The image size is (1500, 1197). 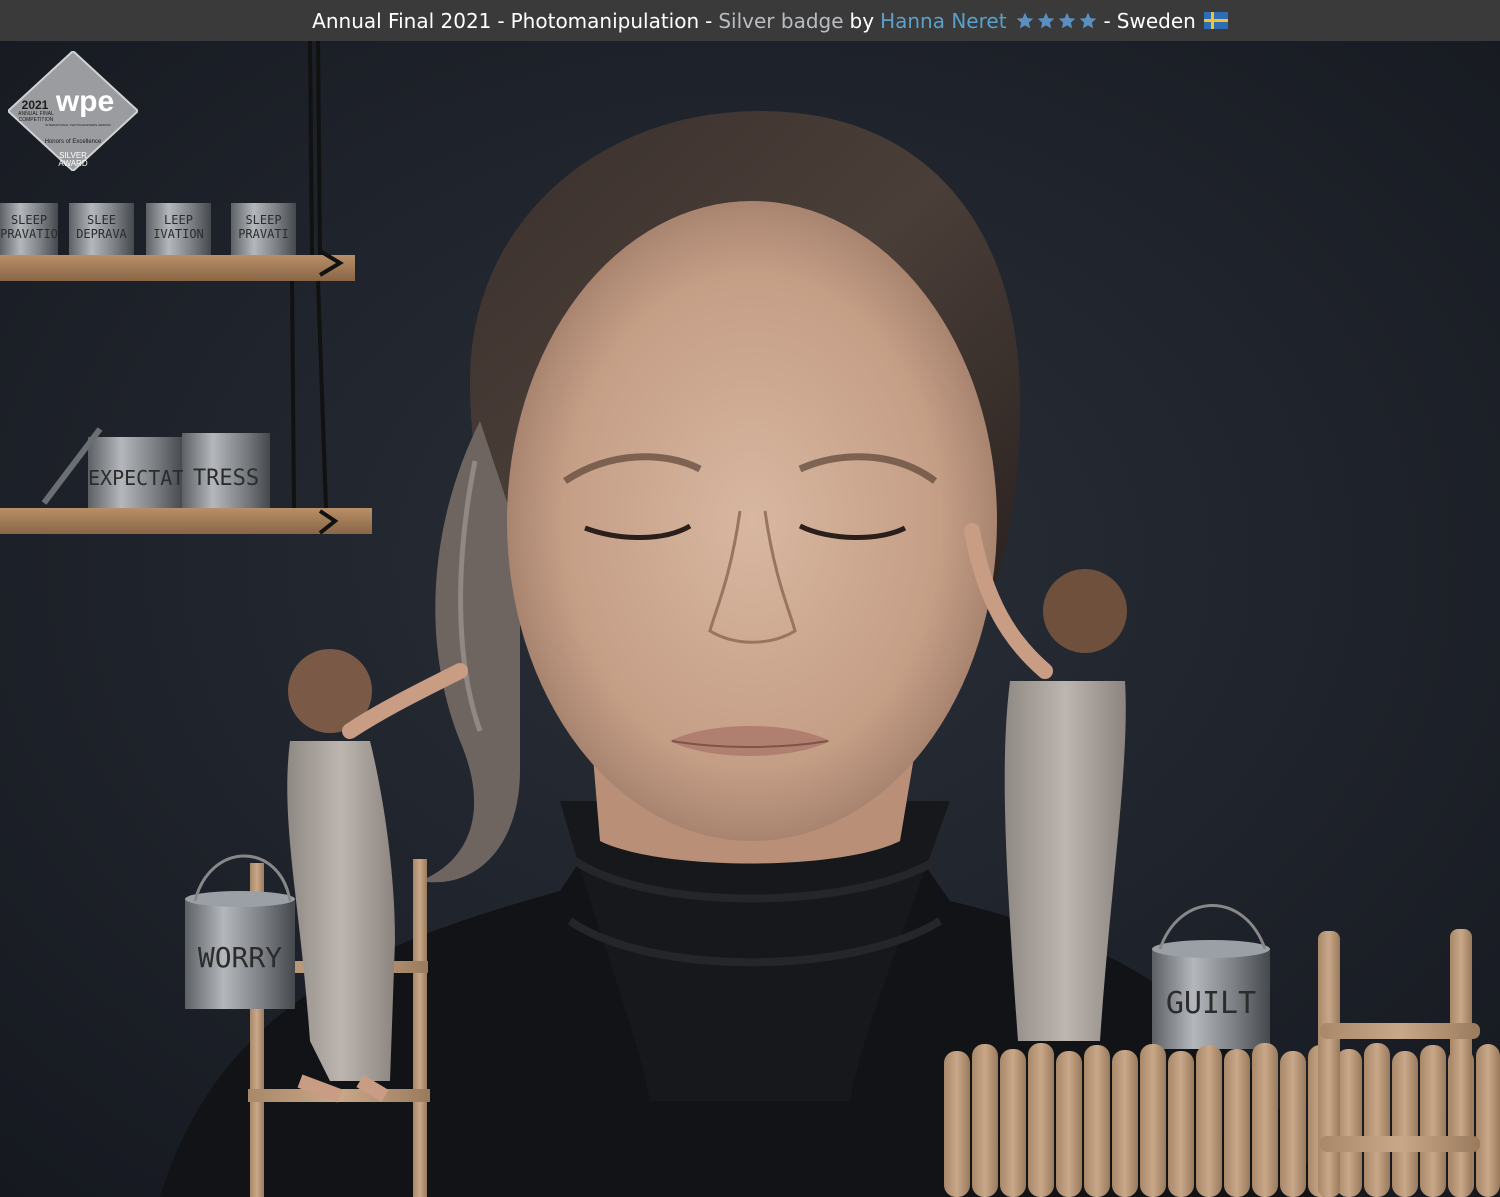 What do you see at coordinates (85, 101) in the screenshot?
I see `award-logo: wpe` at bounding box center [85, 101].